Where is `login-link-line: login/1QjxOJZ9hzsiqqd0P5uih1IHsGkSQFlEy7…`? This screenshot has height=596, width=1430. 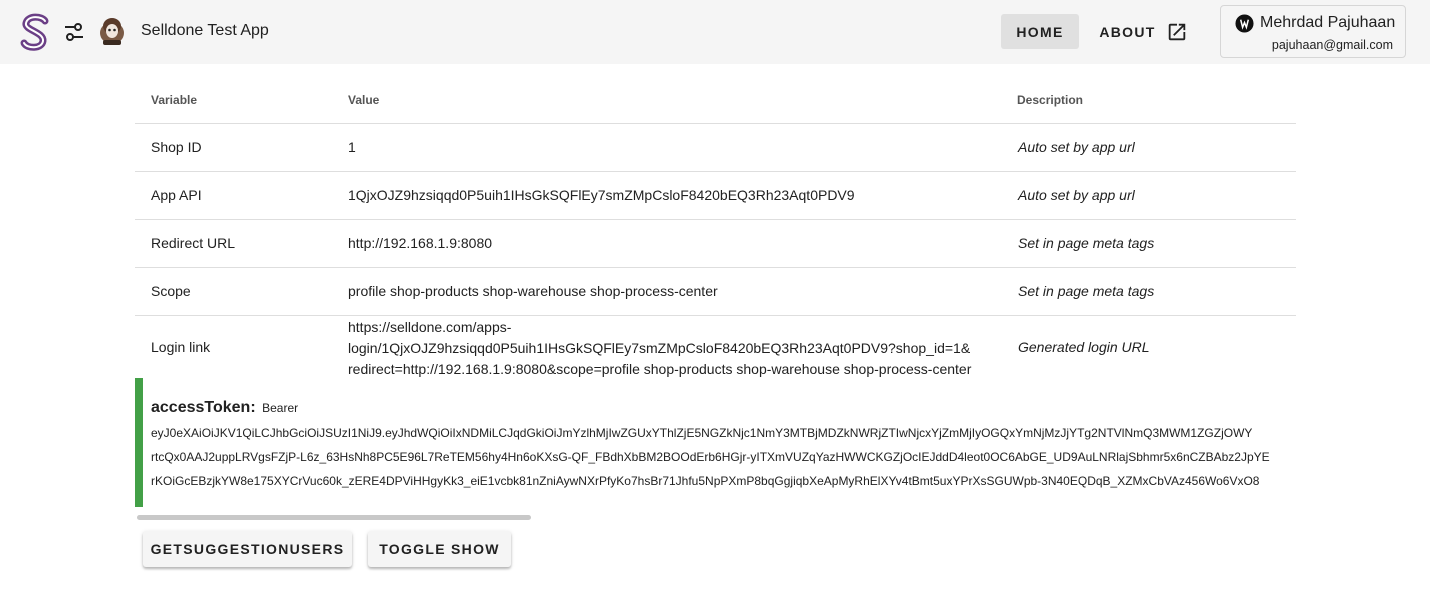 login-link-line: login/1QjxOJZ9hzsiqqd0P5uih1IHsGkSQFlEy7… is located at coordinates (659, 348).